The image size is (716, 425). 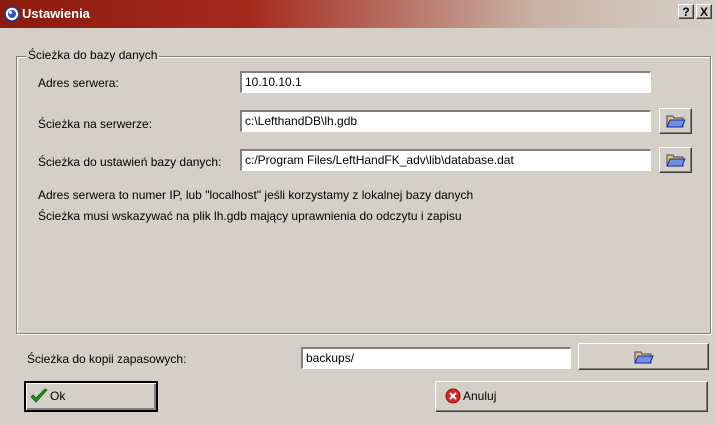 What do you see at coordinates (436, 358) in the screenshot?
I see `backup-path-input: backups/` at bounding box center [436, 358].